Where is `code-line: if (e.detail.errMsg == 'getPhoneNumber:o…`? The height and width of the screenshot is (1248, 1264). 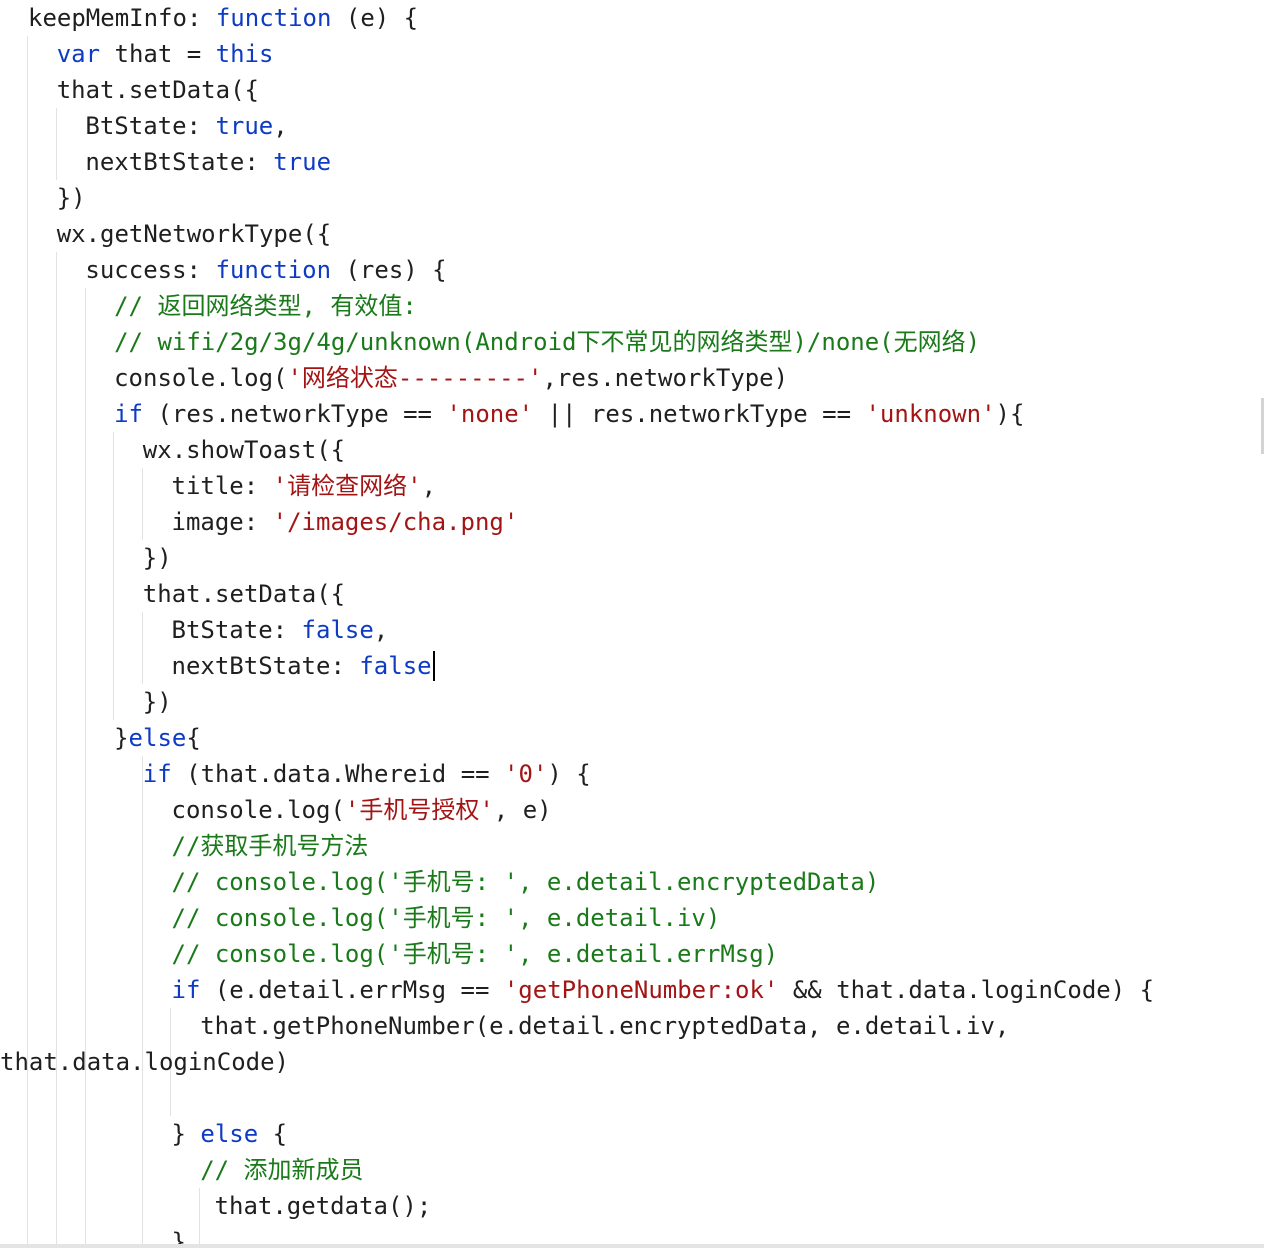
code-line: if (e.detail.errMsg == 'getPhoneNumber:o… is located at coordinates (663, 990).